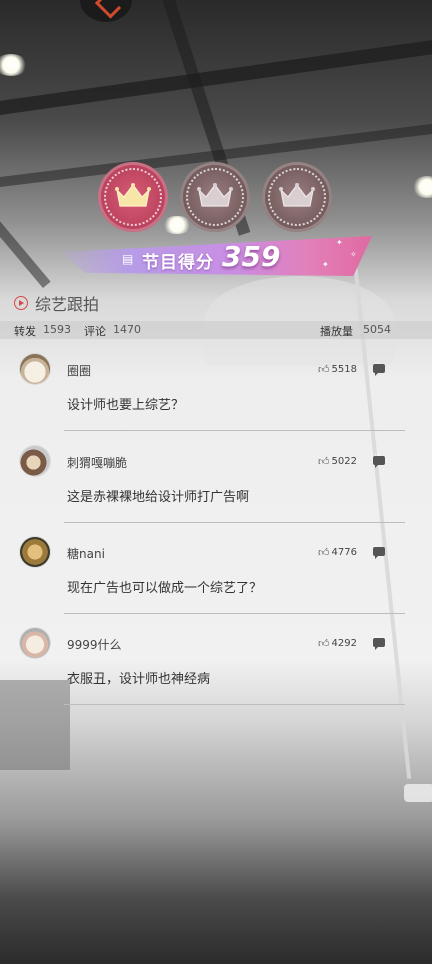 This screenshot has width=432, height=964. What do you see at coordinates (57, 329) in the screenshot?
I see `forward-count: 1593` at bounding box center [57, 329].